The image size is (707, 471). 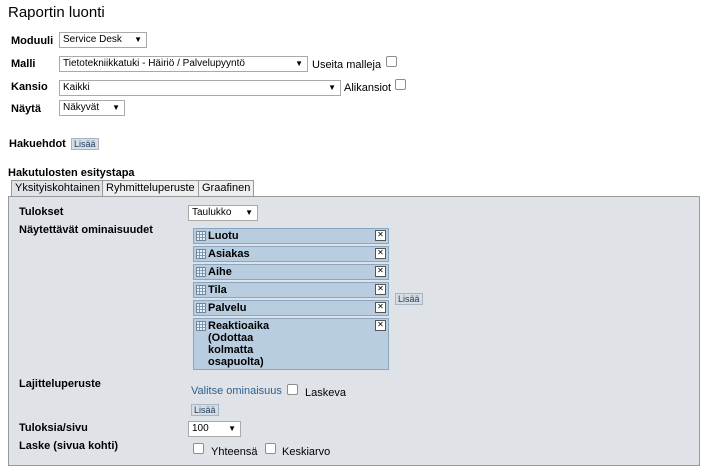 What do you see at coordinates (226, 188) in the screenshot?
I see `tab-graphical: Graafinen` at bounding box center [226, 188].